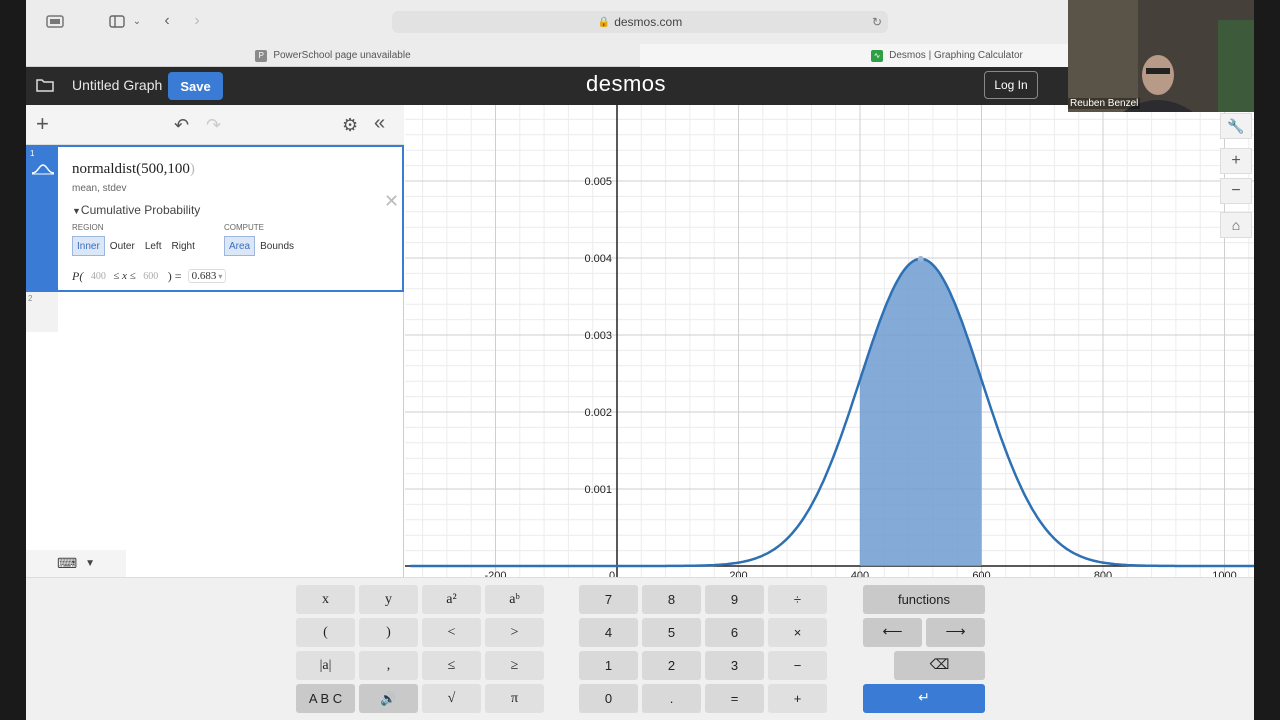  I want to click on expression-index: 1, so click(43, 218).